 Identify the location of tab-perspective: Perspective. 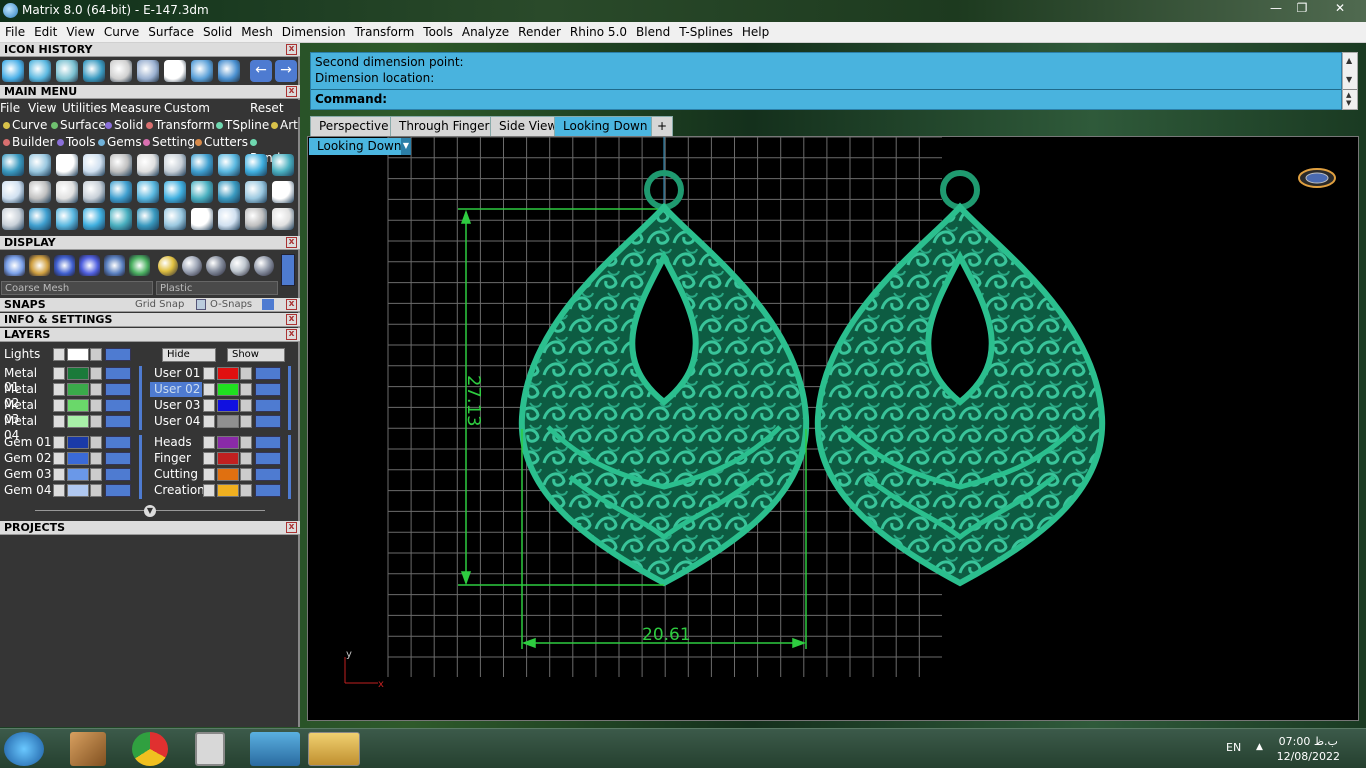
(354, 126).